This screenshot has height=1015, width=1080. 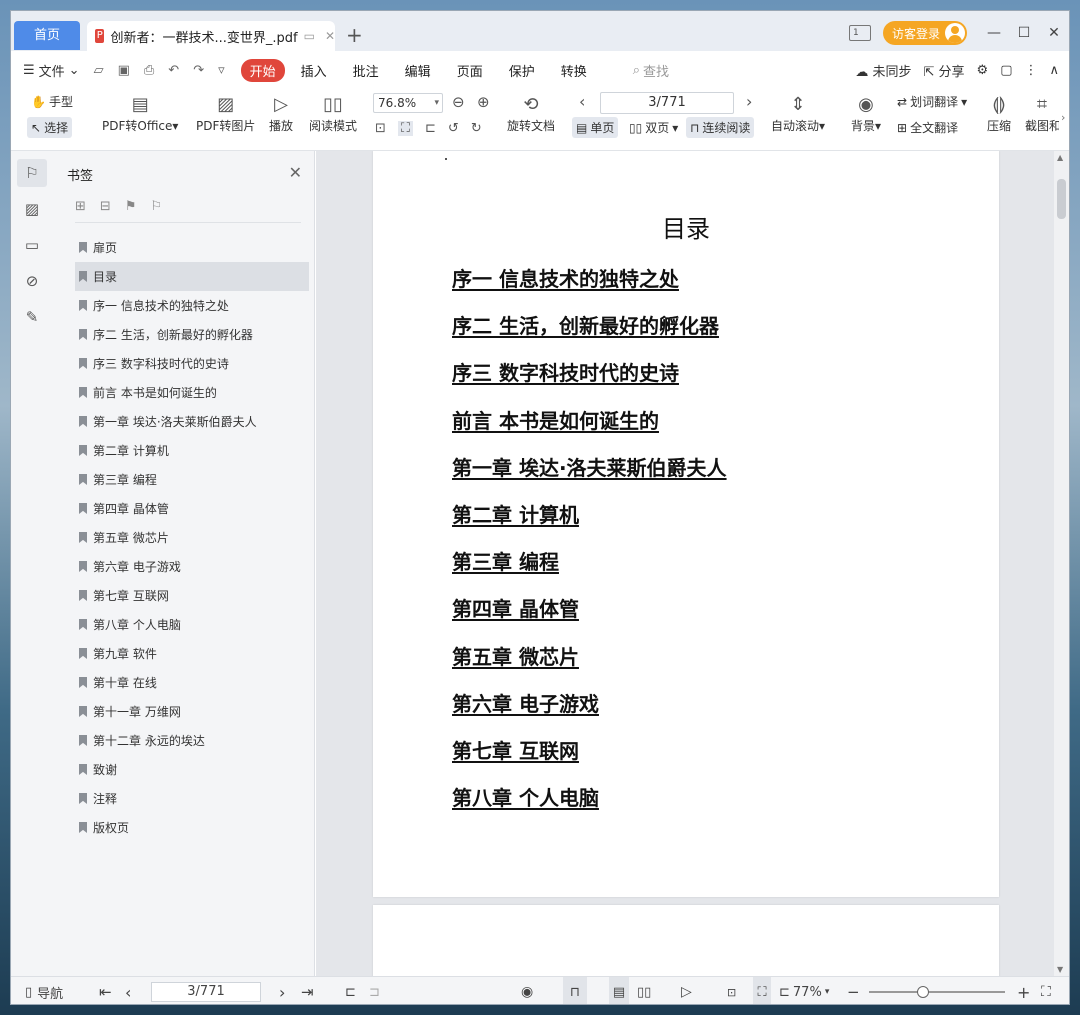 I want to click on double-page-button: ▯▯ 双页 ▾, so click(x=653, y=127).